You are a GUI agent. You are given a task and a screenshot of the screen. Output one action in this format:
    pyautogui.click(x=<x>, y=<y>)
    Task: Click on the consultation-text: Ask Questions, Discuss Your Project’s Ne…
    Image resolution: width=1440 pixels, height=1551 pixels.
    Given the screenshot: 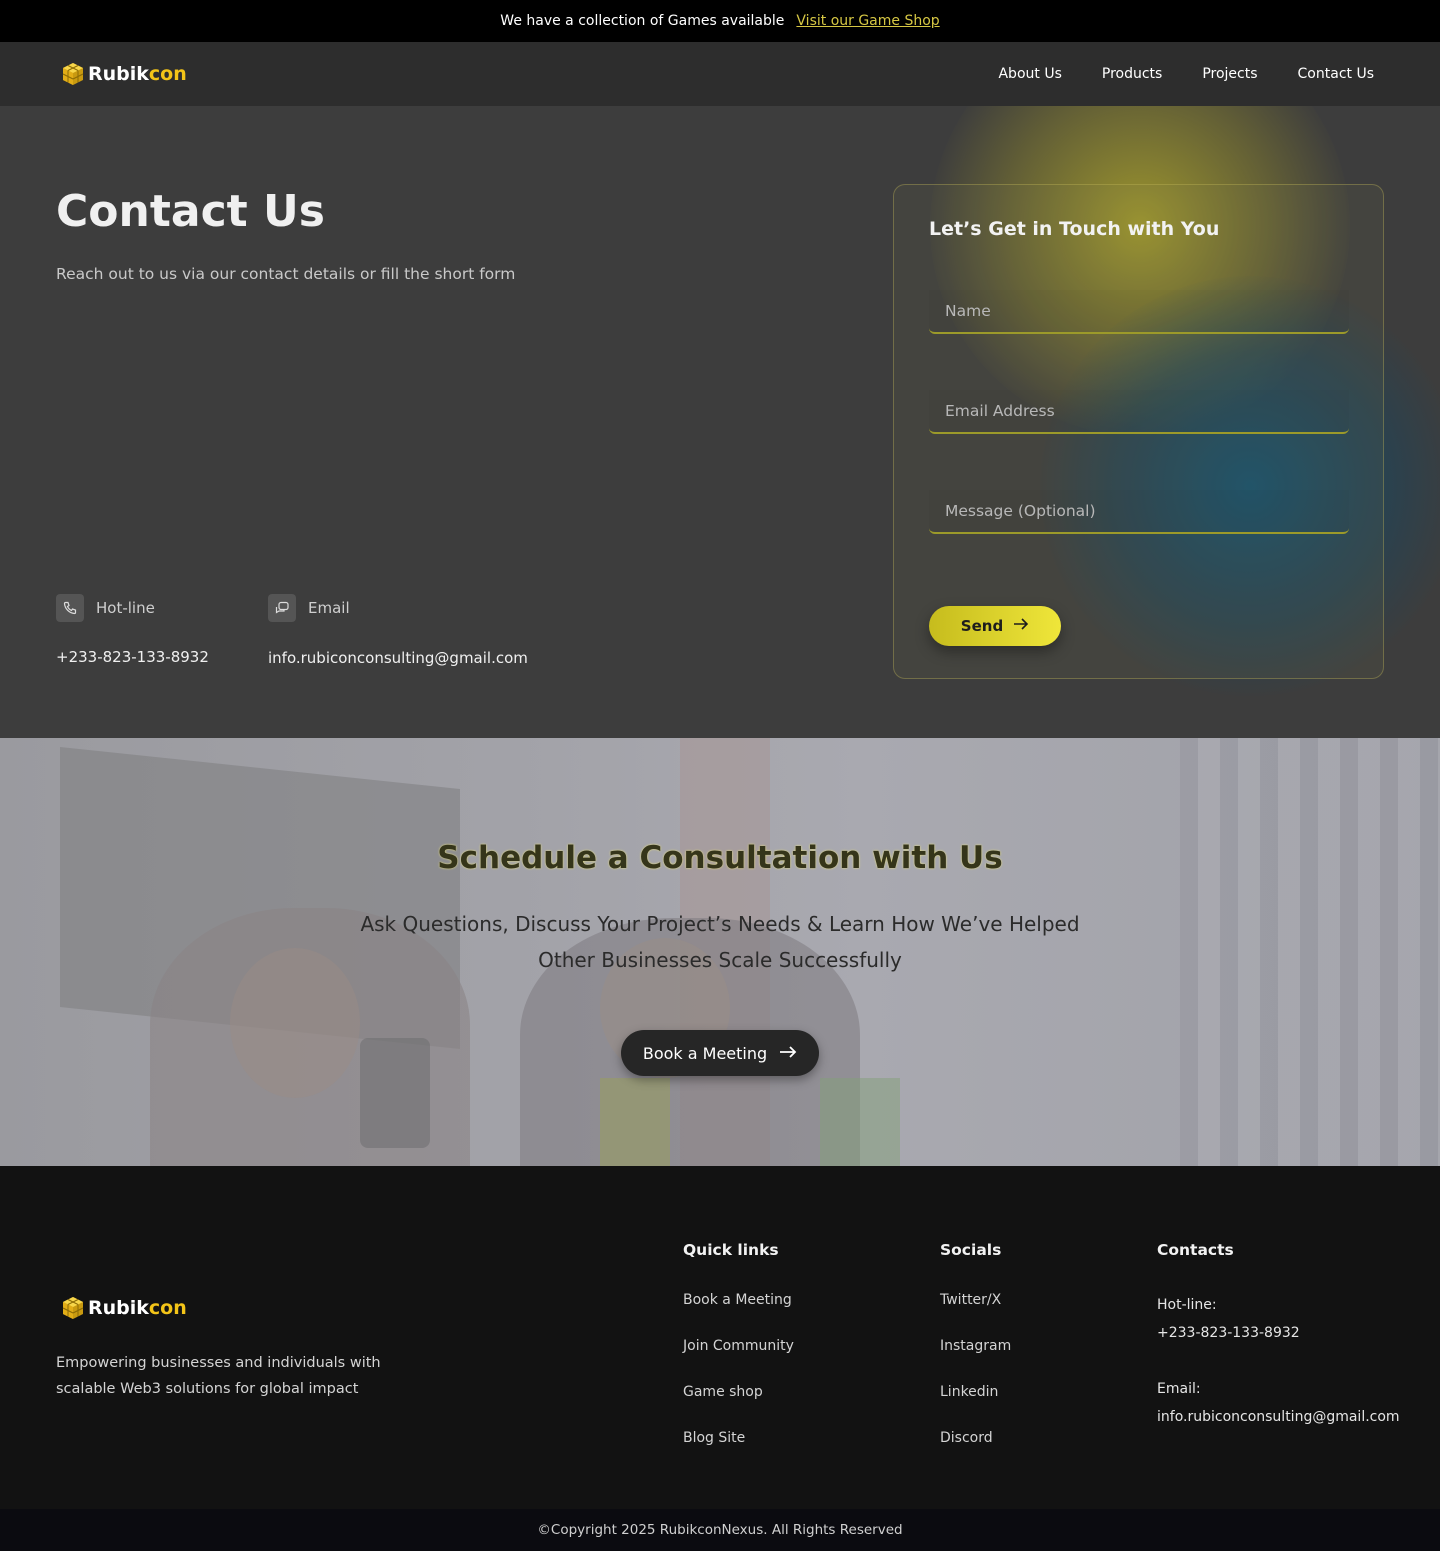 What is the action you would take?
    pyautogui.click(x=720, y=942)
    